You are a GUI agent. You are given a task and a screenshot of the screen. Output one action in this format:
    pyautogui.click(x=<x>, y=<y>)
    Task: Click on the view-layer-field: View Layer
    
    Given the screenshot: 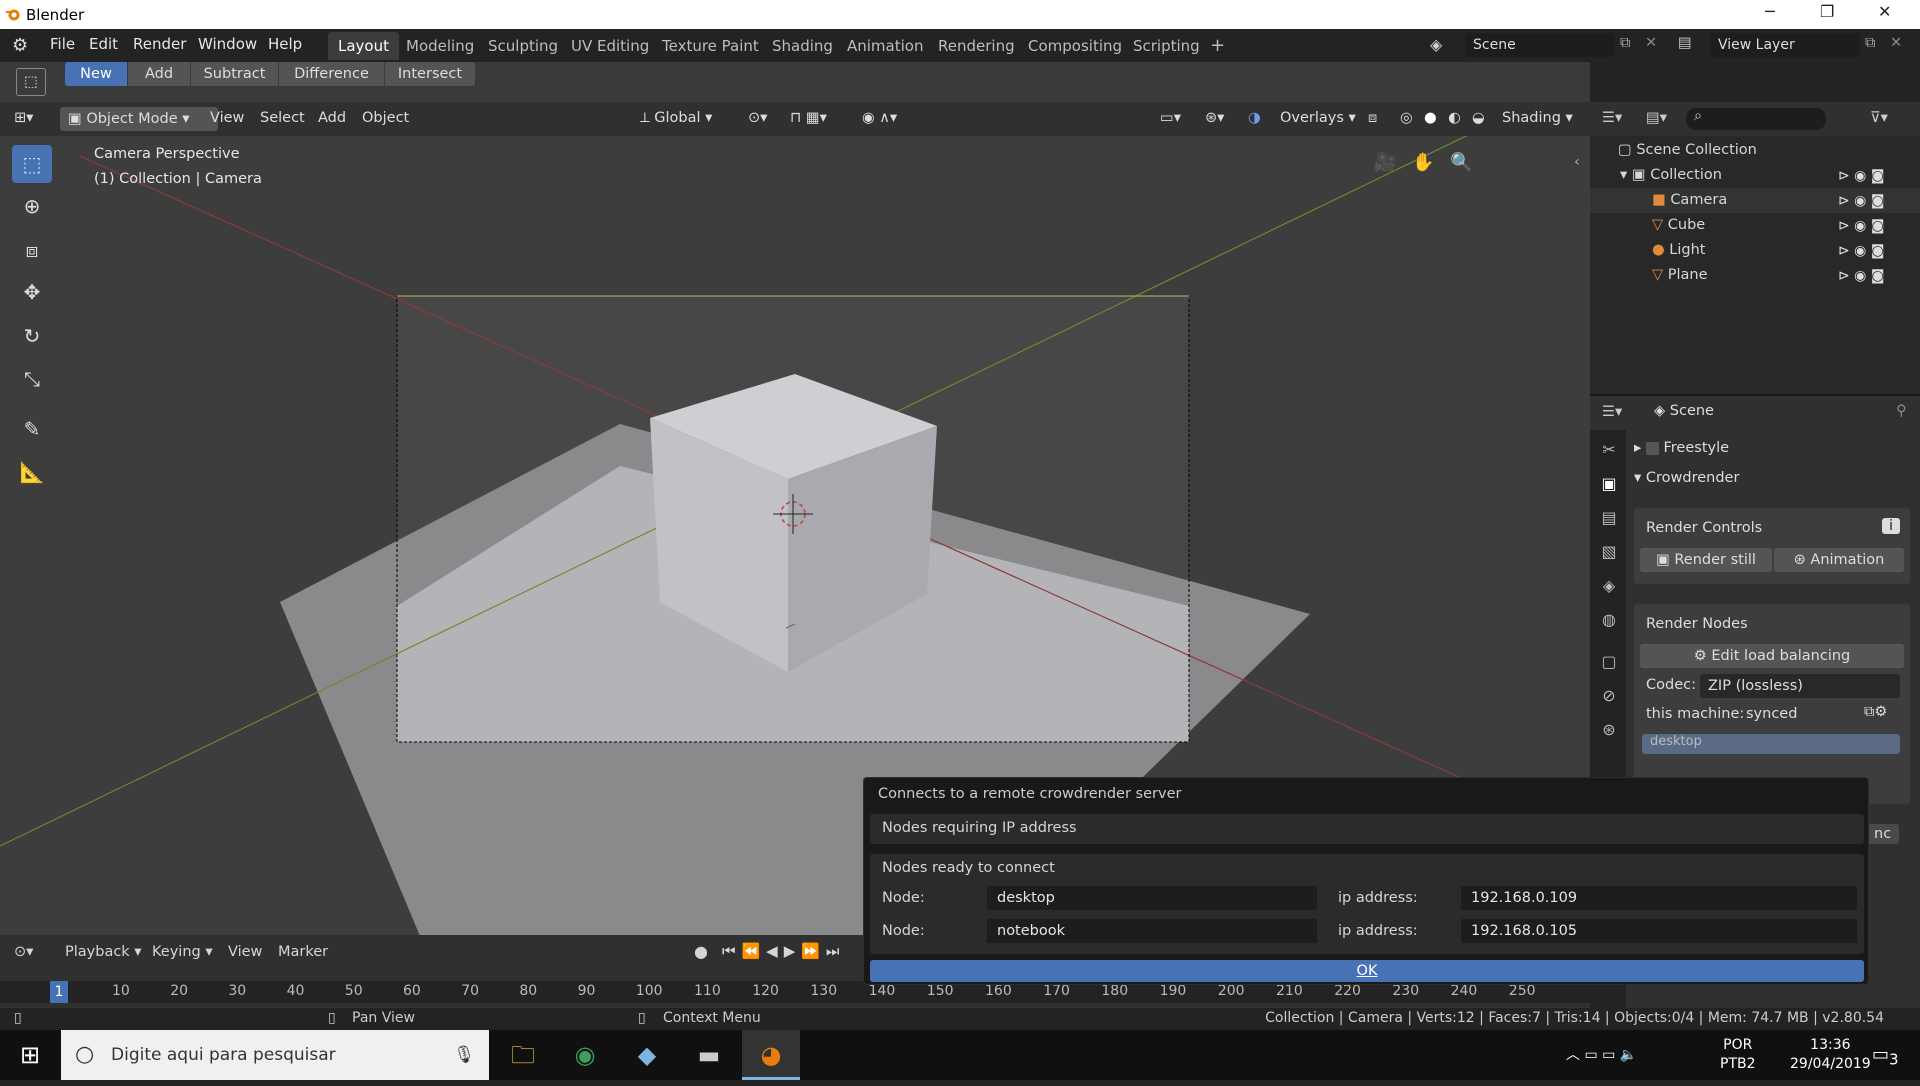 What is the action you would take?
    pyautogui.click(x=1785, y=45)
    